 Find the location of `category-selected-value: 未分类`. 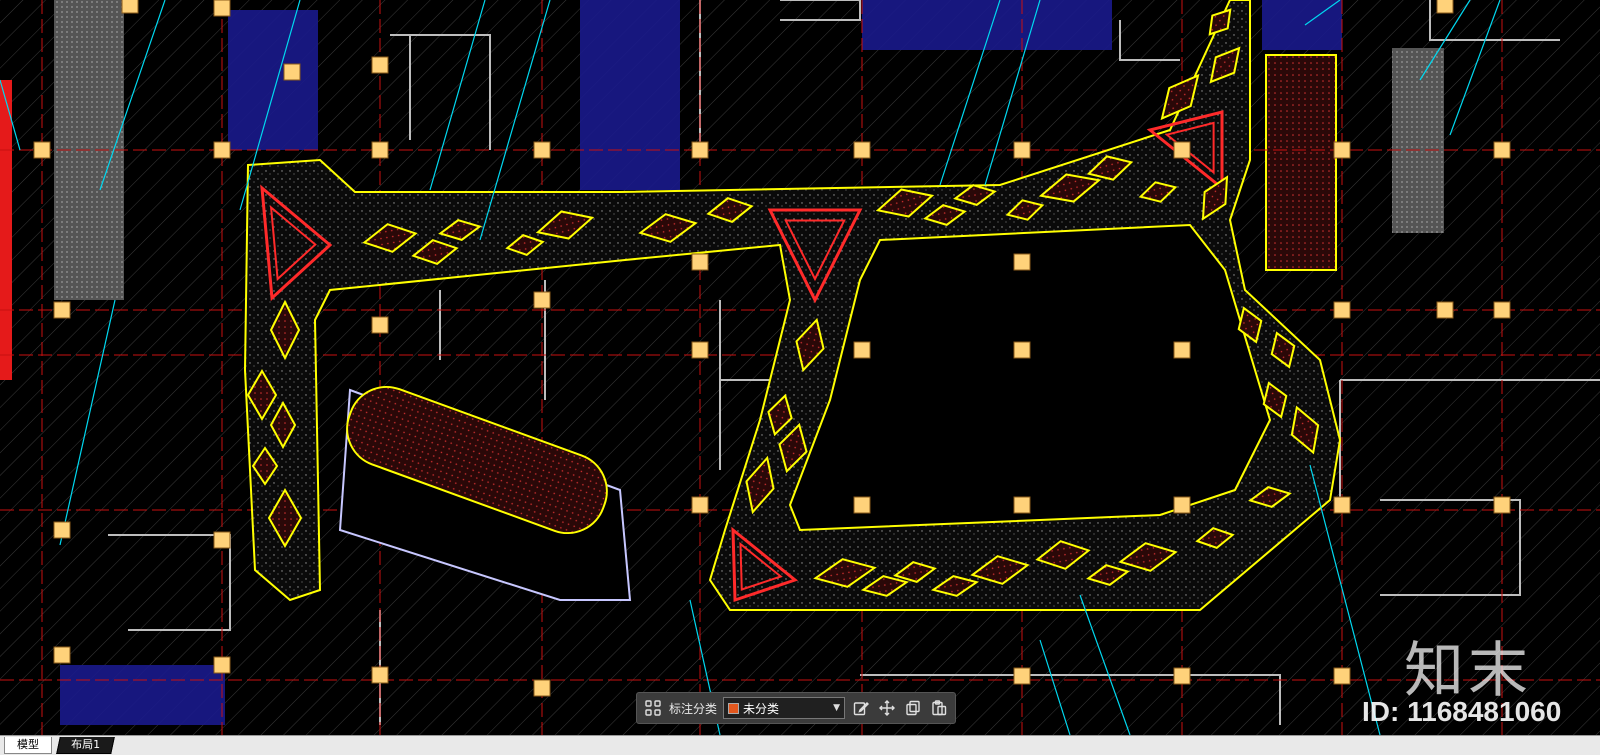

category-selected-value: 未分类 is located at coordinates (761, 708).